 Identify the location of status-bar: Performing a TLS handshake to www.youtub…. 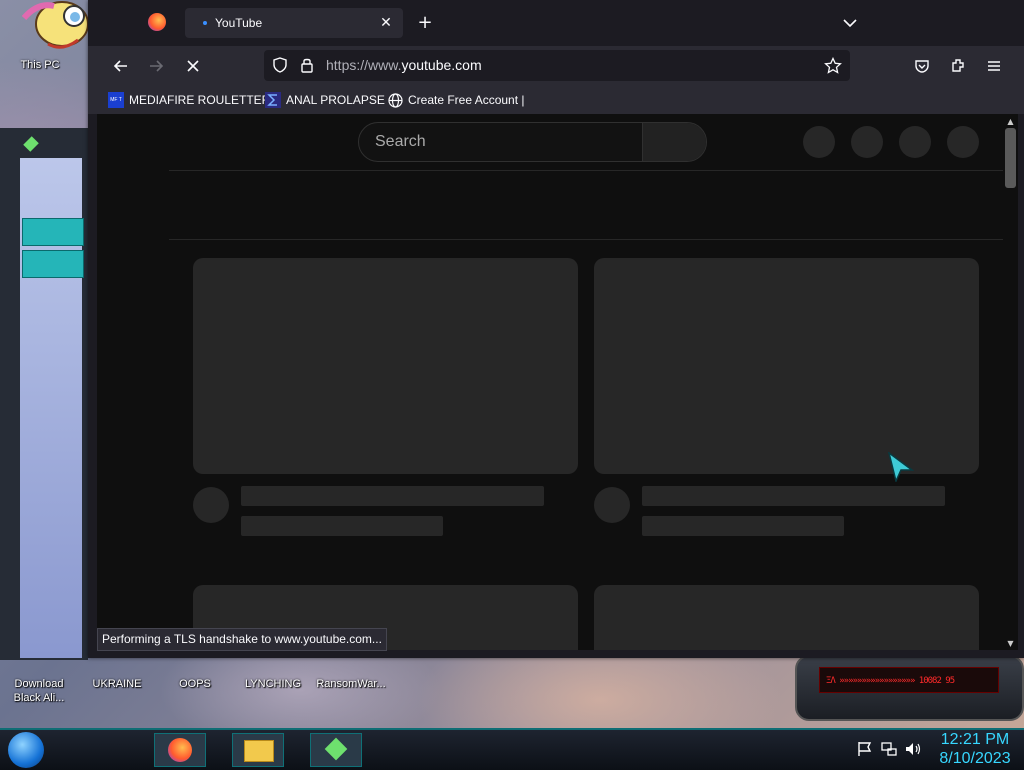
(242, 639).